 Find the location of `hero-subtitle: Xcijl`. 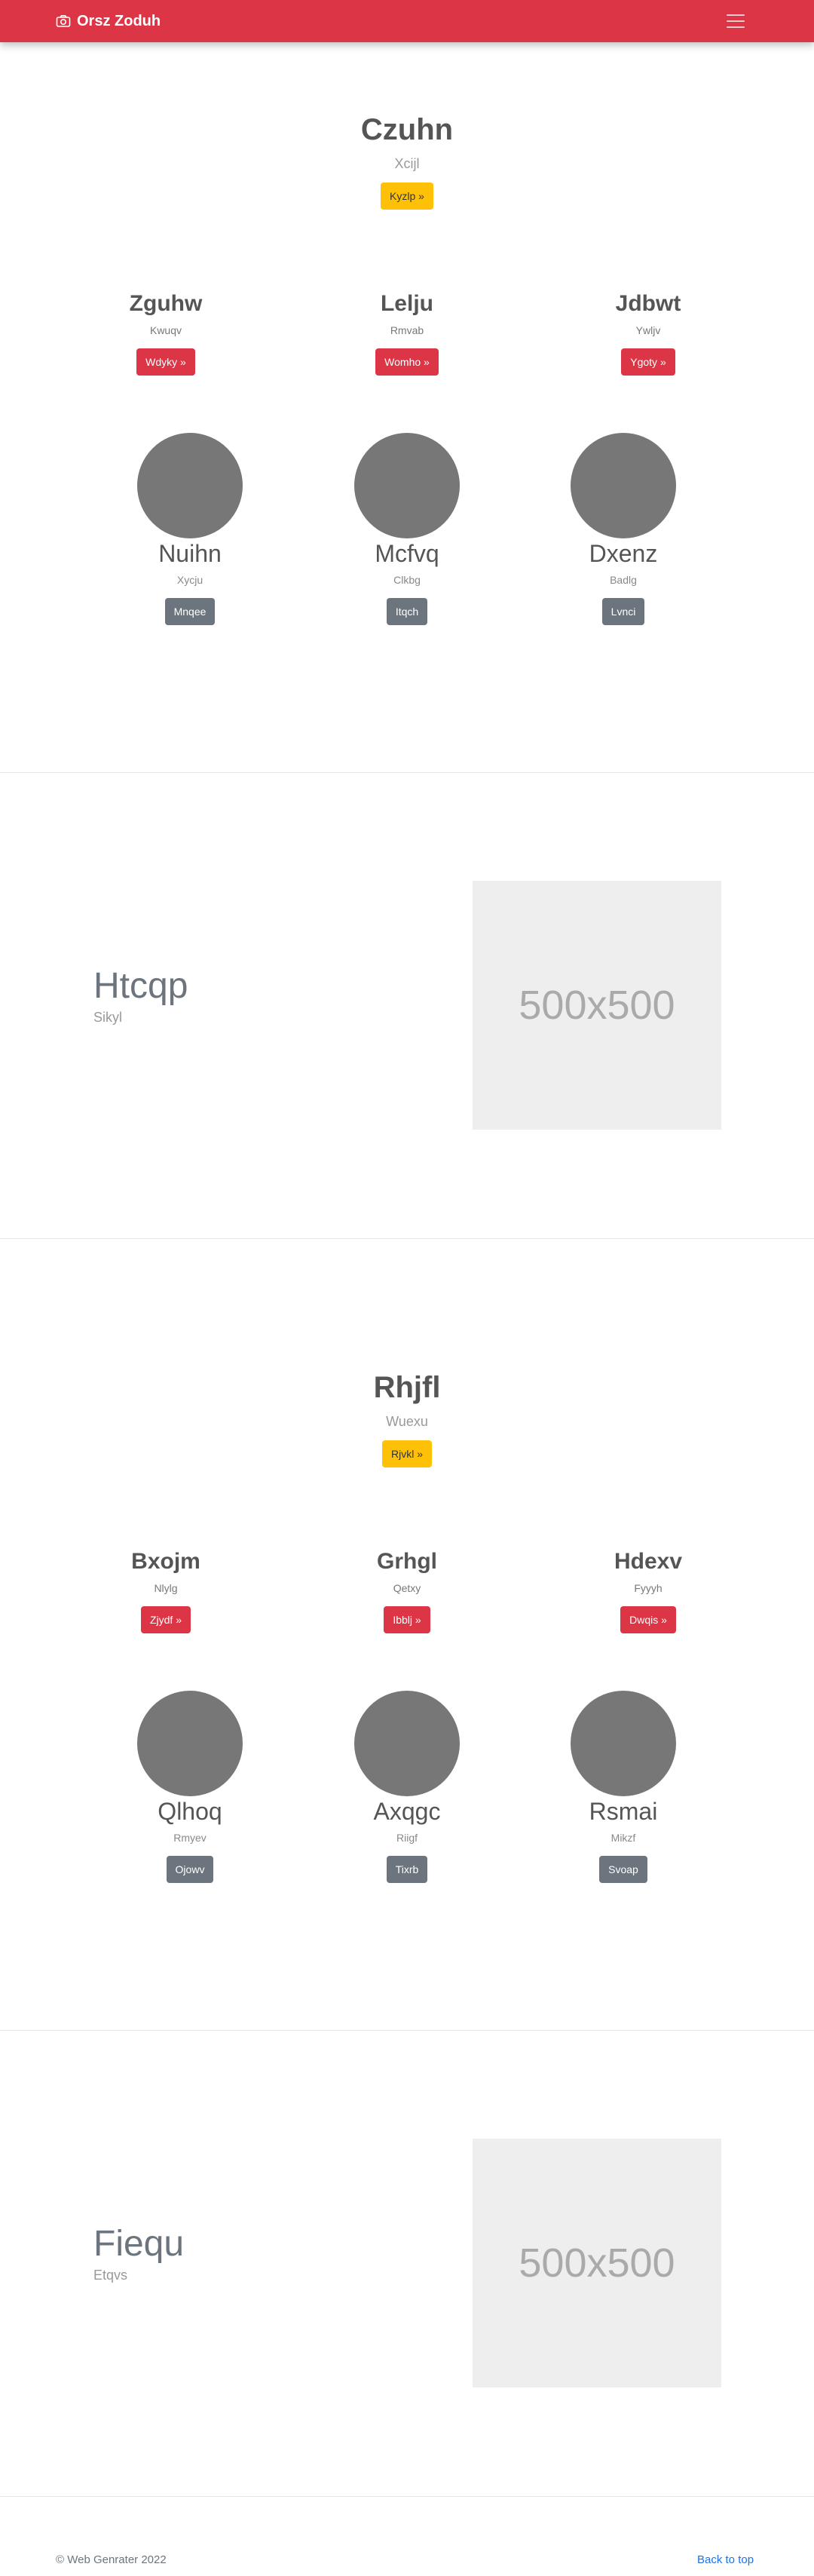

hero-subtitle: Xcijl is located at coordinates (407, 163).